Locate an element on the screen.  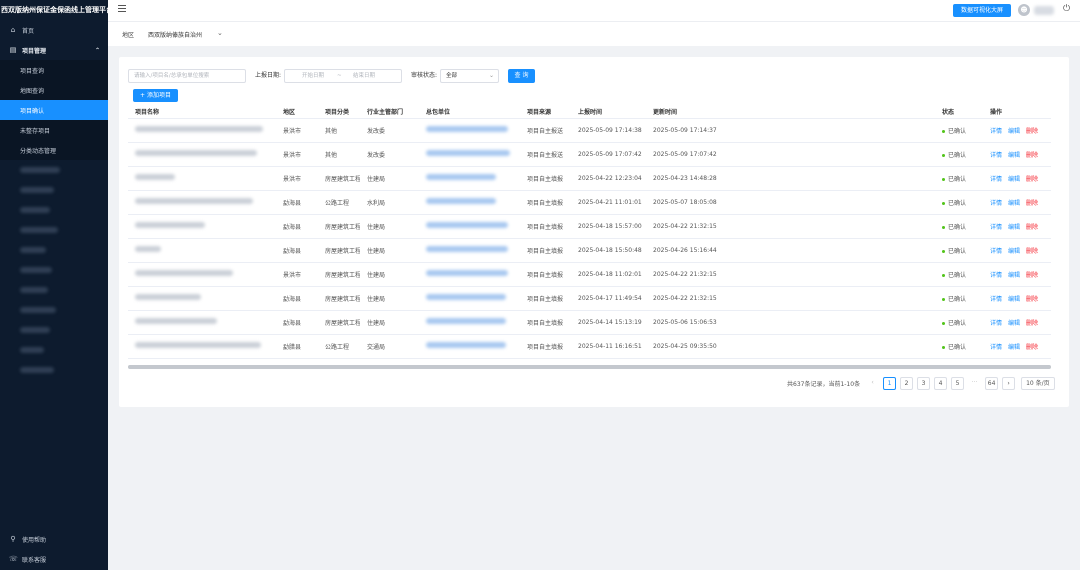
horizontal-scrollbar is located at coordinates (589, 367).